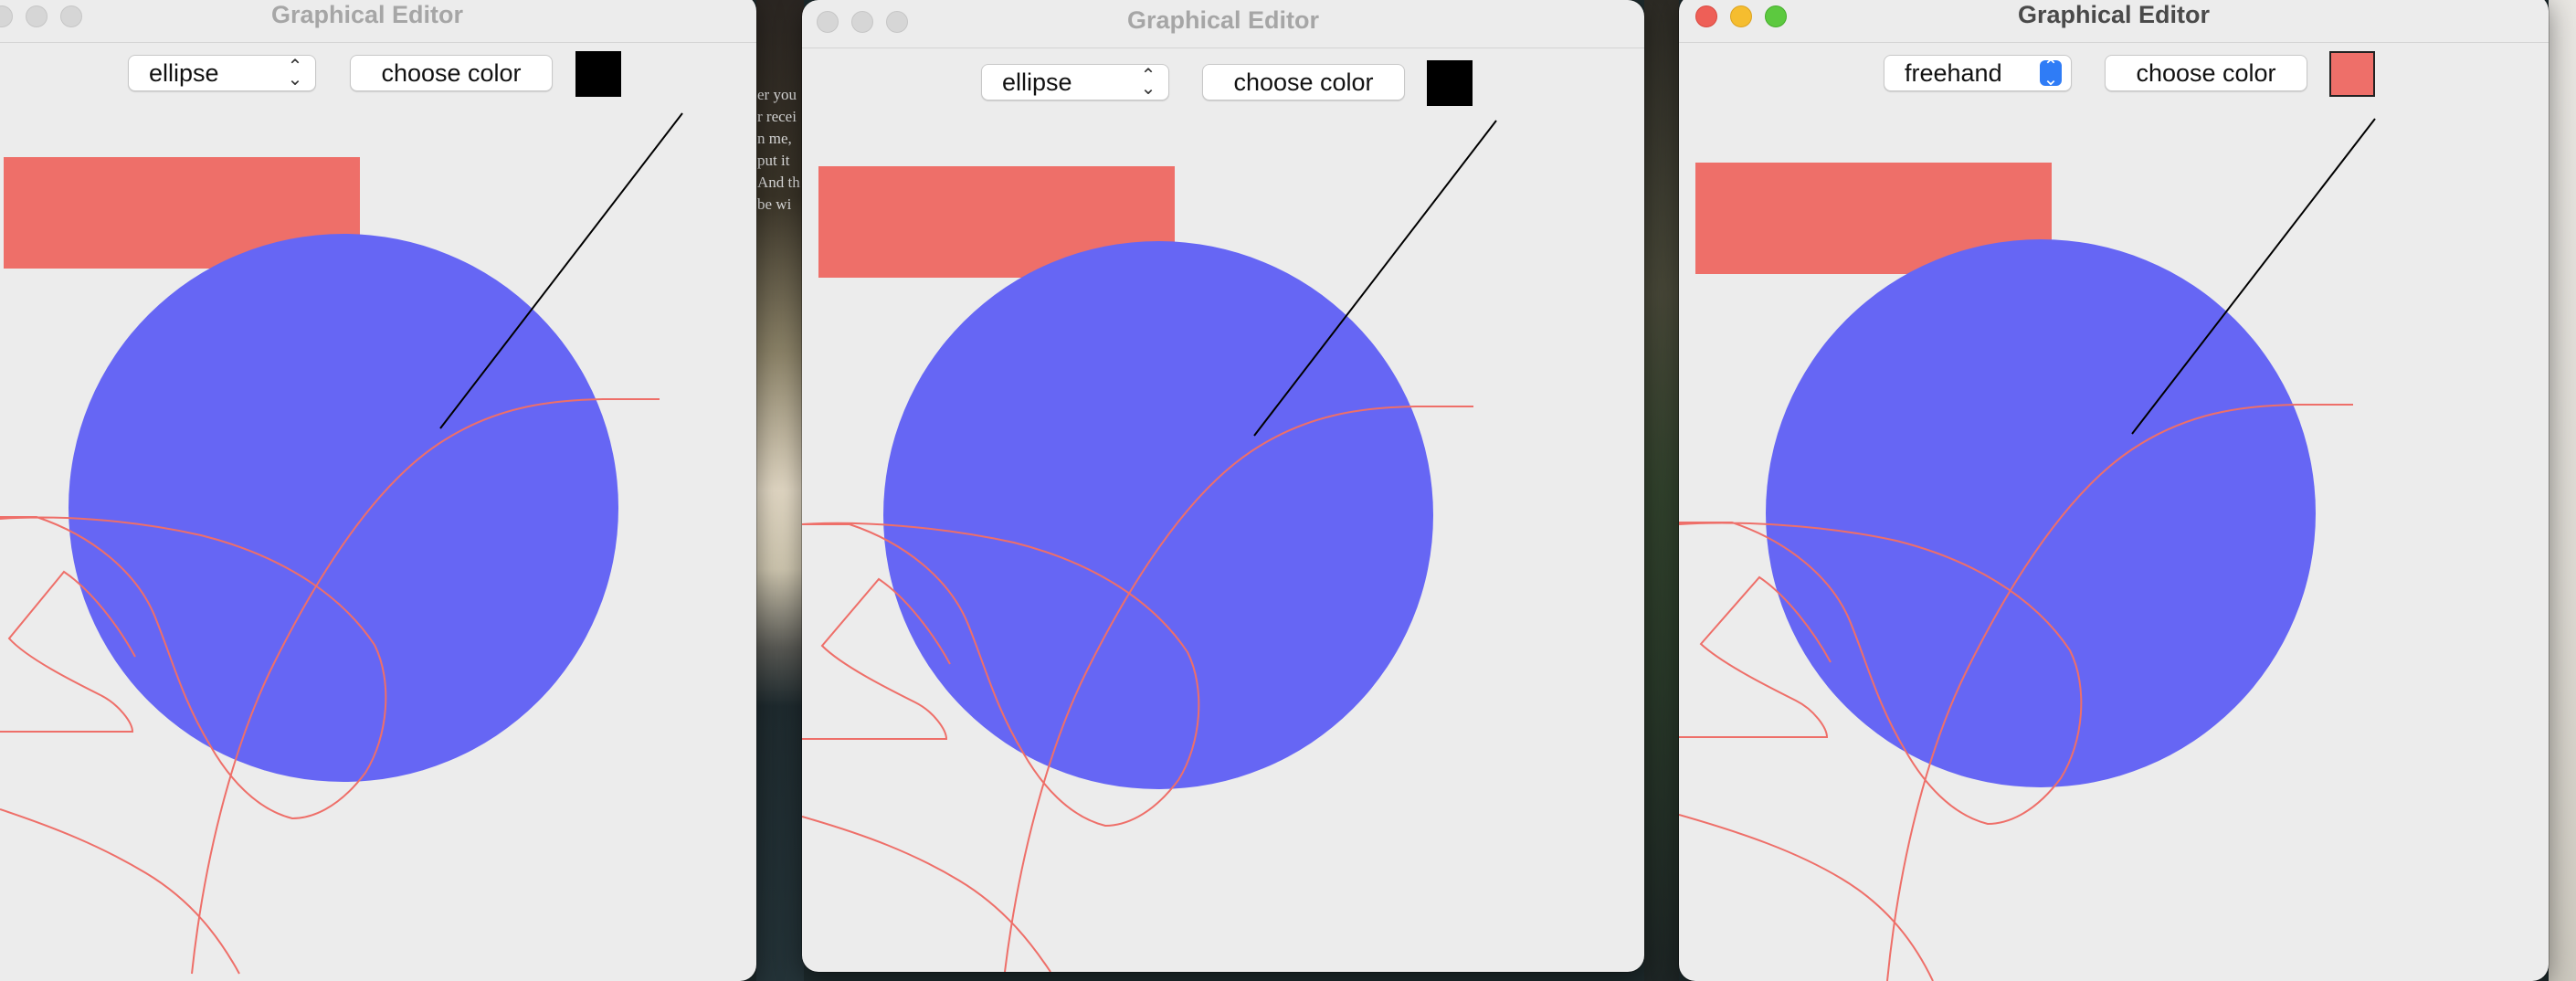  I want to click on shape-select: freehand ⌃ ⌄, so click(1978, 73).